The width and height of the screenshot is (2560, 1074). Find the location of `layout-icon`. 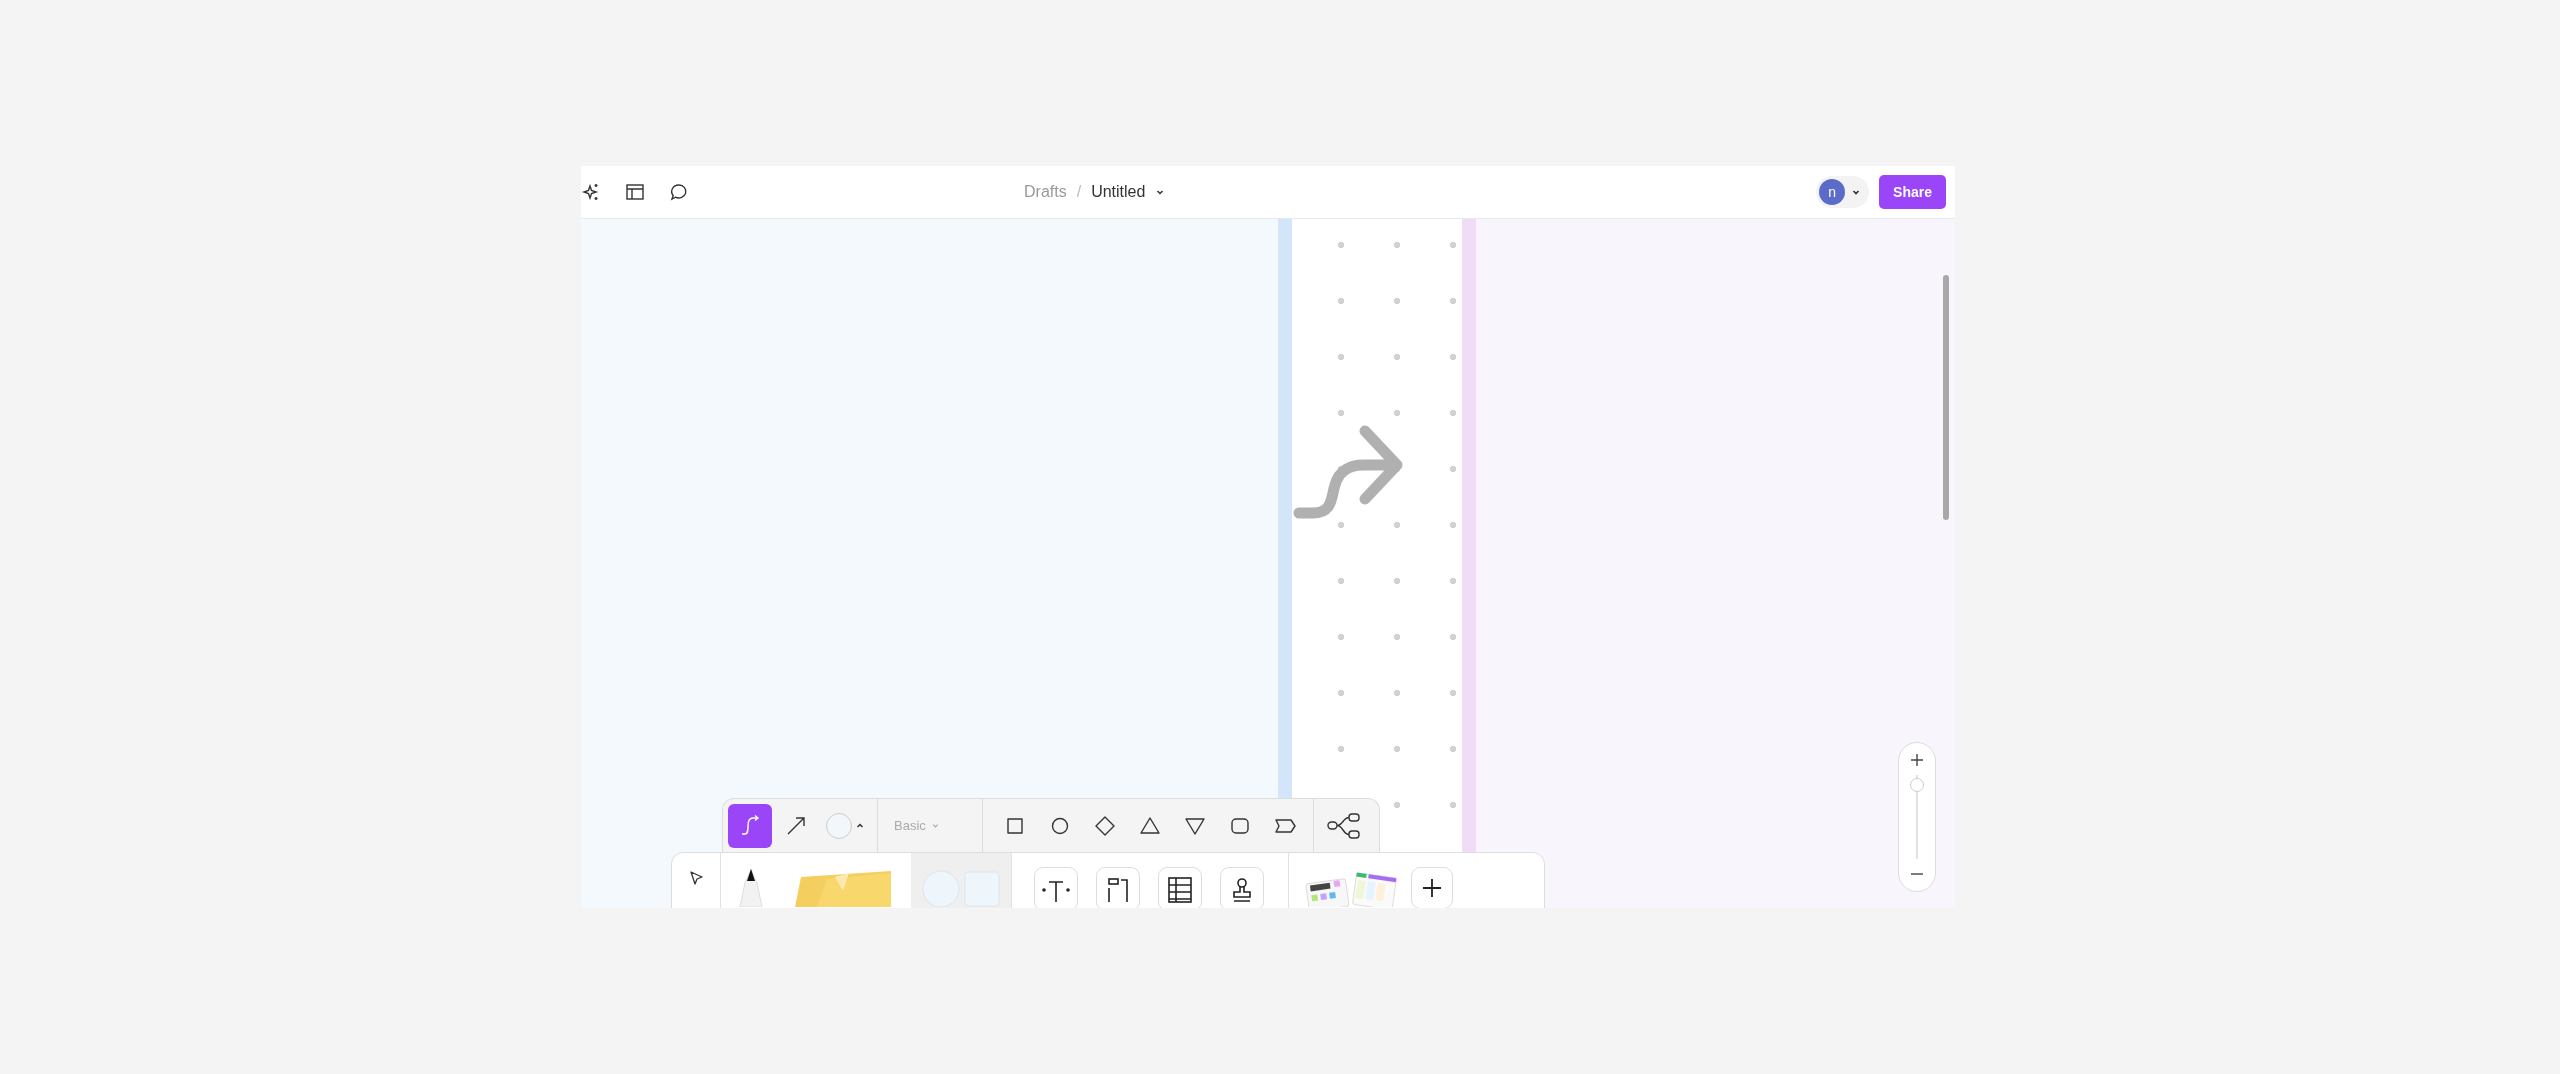

layout-icon is located at coordinates (635, 192).